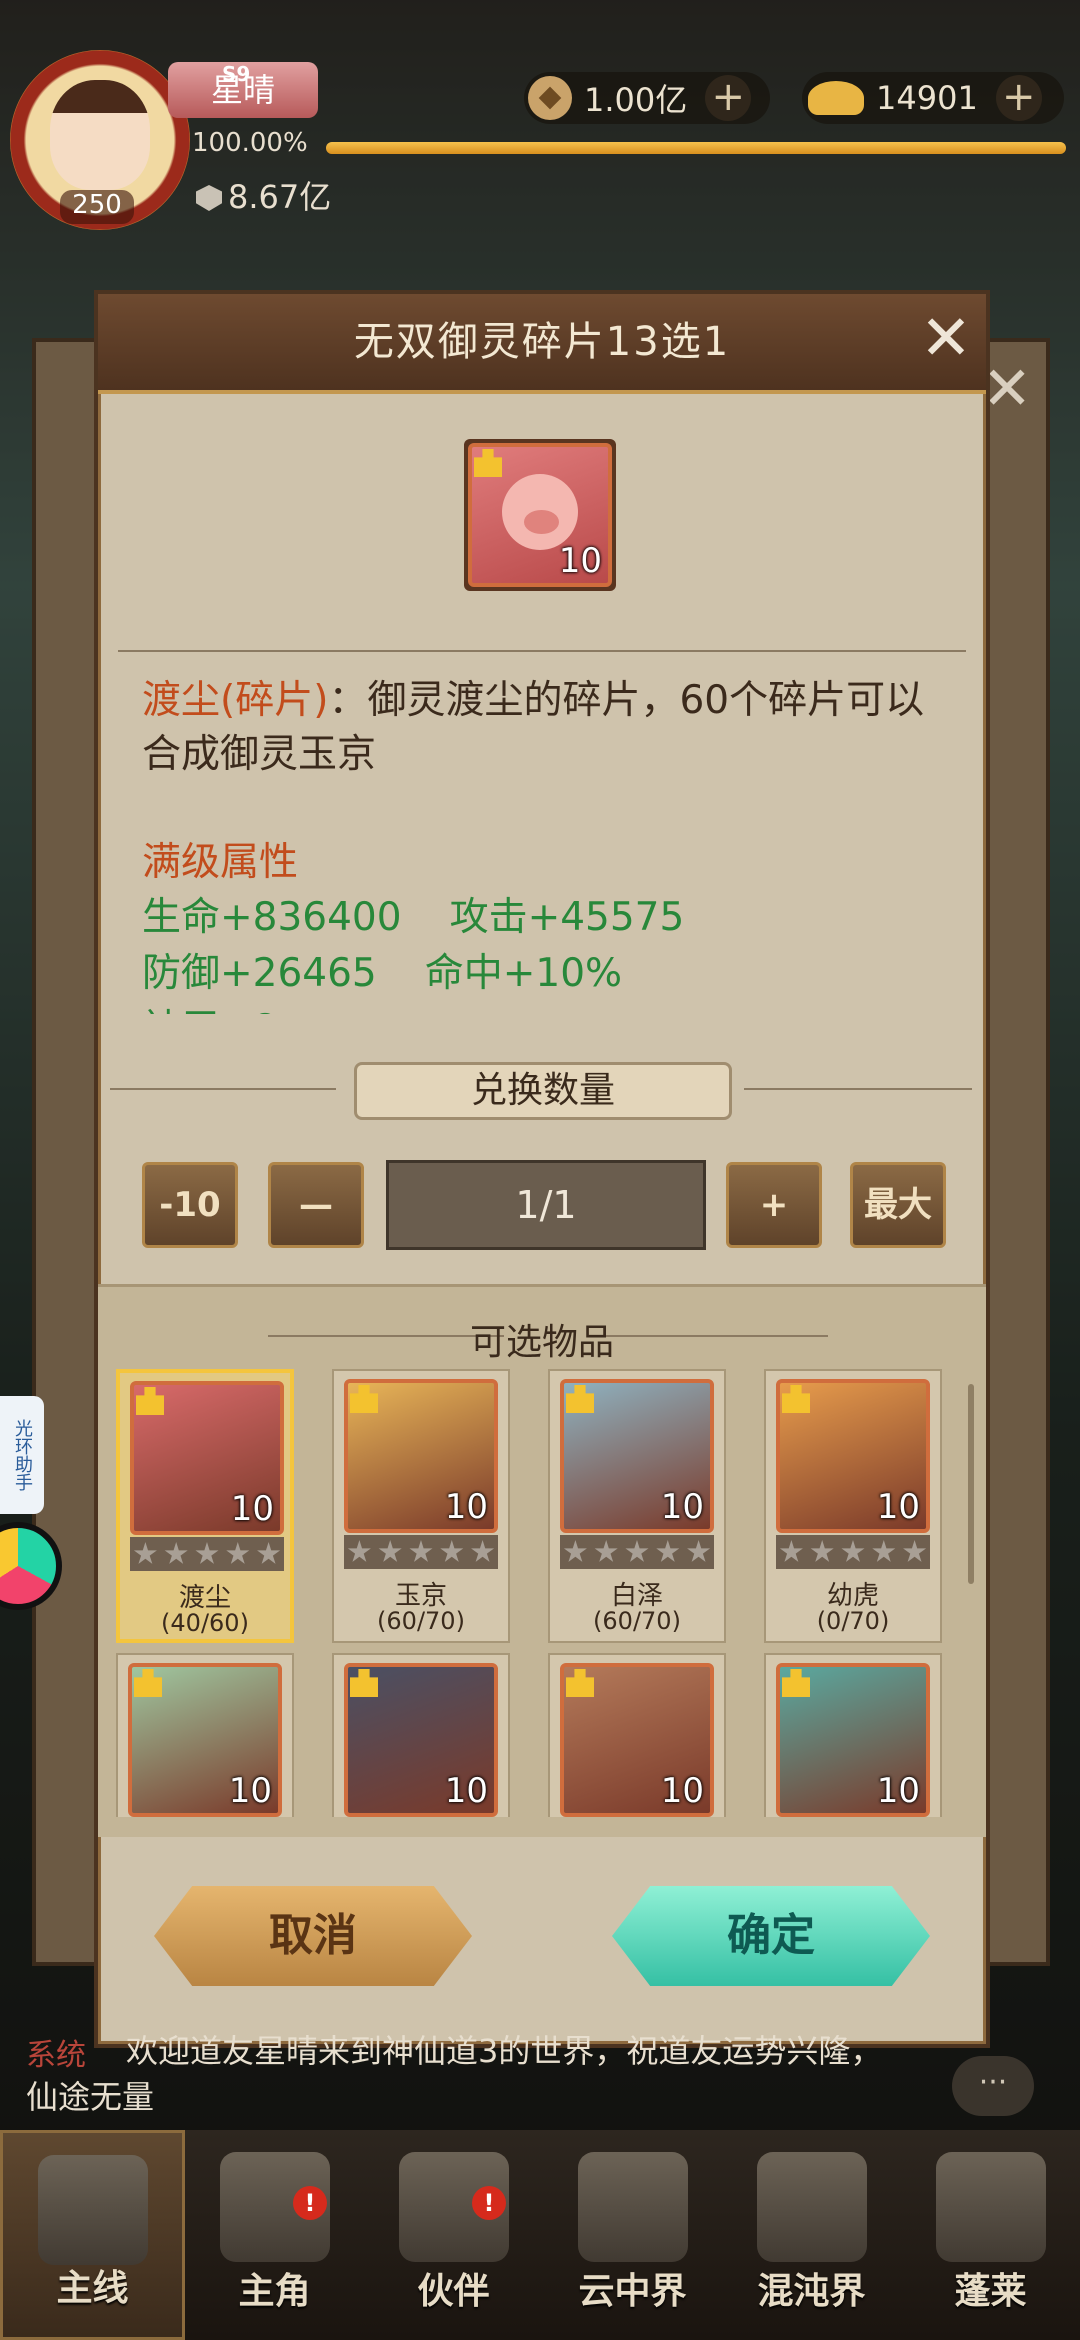 This screenshot has width=1080, height=2340. What do you see at coordinates (971, 1484) in the screenshot?
I see `grid-scrollbar` at bounding box center [971, 1484].